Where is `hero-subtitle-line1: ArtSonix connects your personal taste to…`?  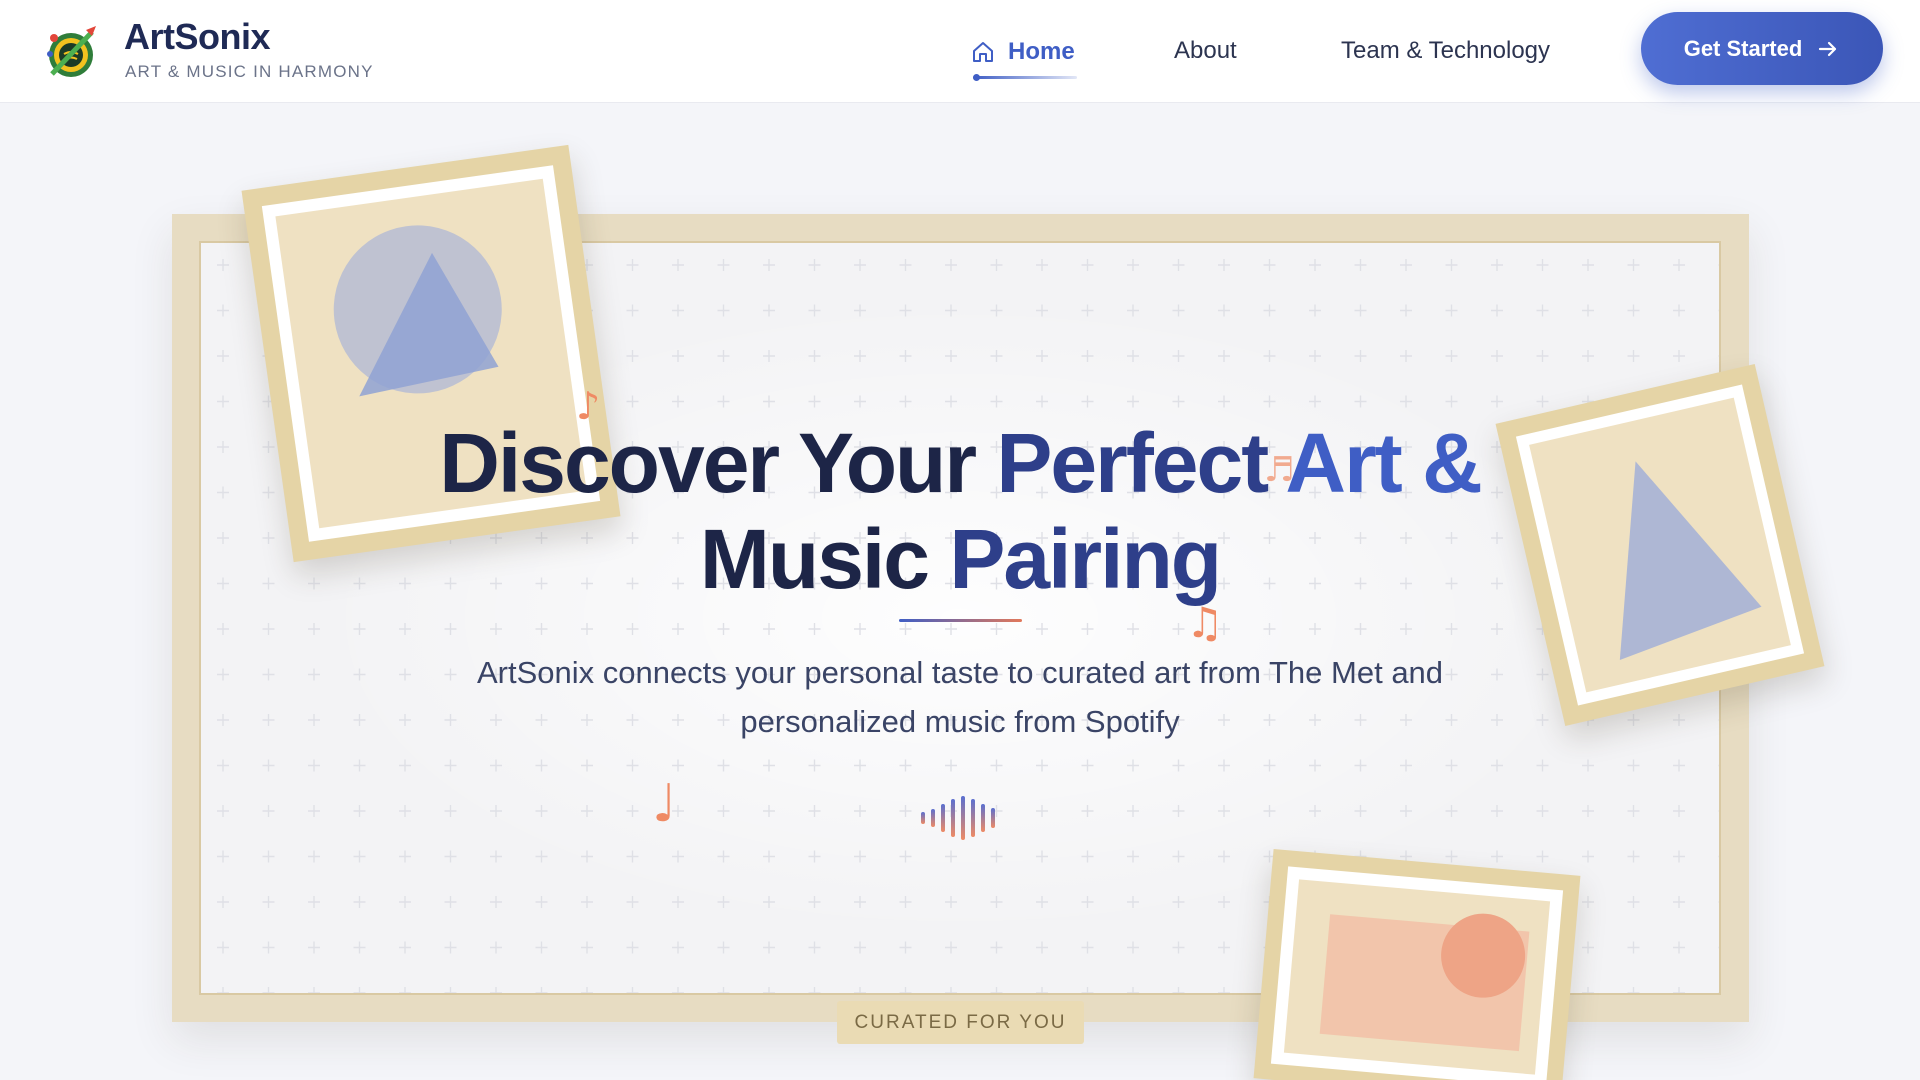
hero-subtitle-line1: ArtSonix connects your personal taste to… is located at coordinates (960, 672).